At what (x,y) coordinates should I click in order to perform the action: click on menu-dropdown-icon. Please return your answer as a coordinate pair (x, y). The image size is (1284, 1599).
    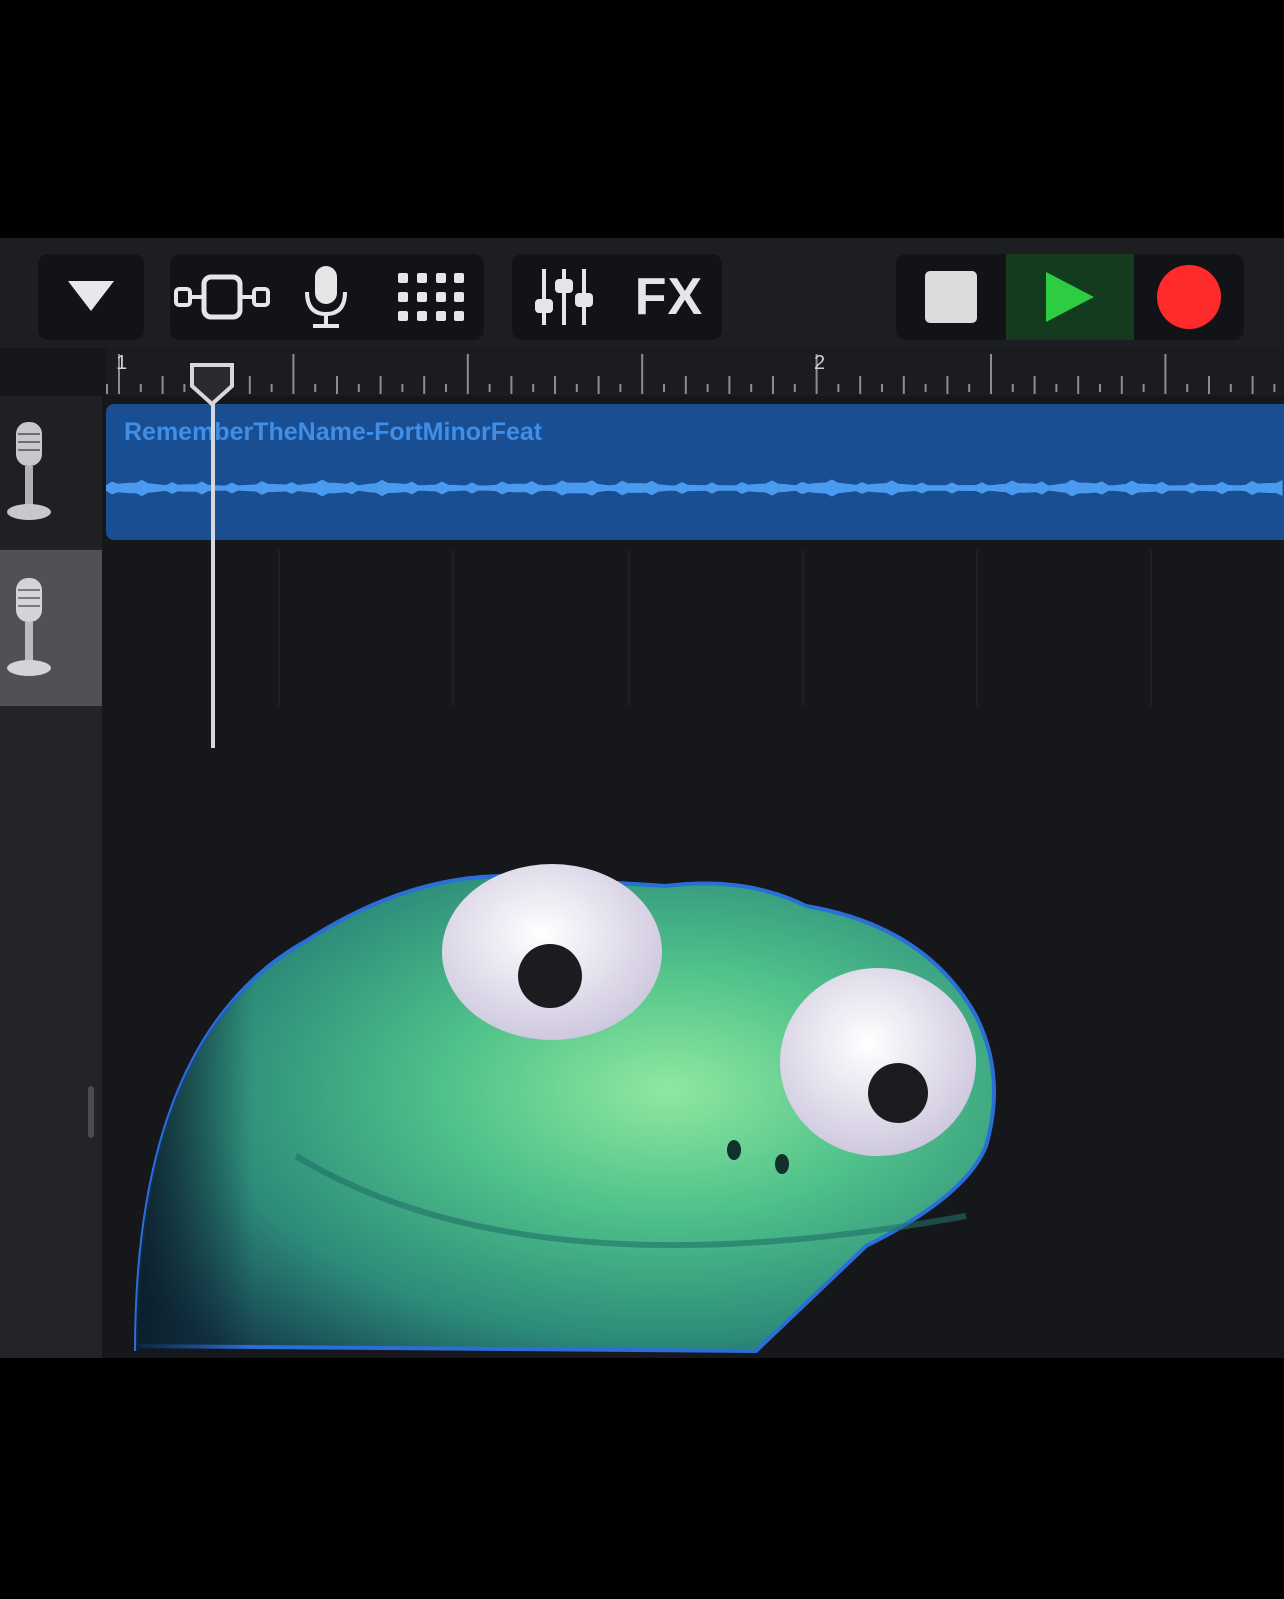
    Looking at the image, I should click on (91, 296).